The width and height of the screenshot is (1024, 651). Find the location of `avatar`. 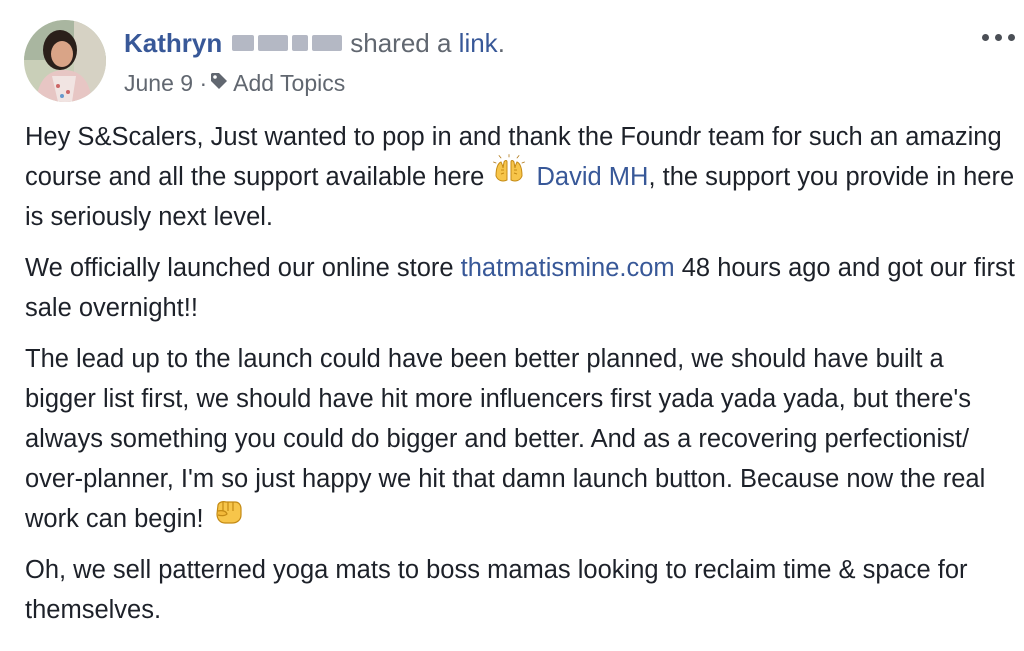

avatar is located at coordinates (65, 61).